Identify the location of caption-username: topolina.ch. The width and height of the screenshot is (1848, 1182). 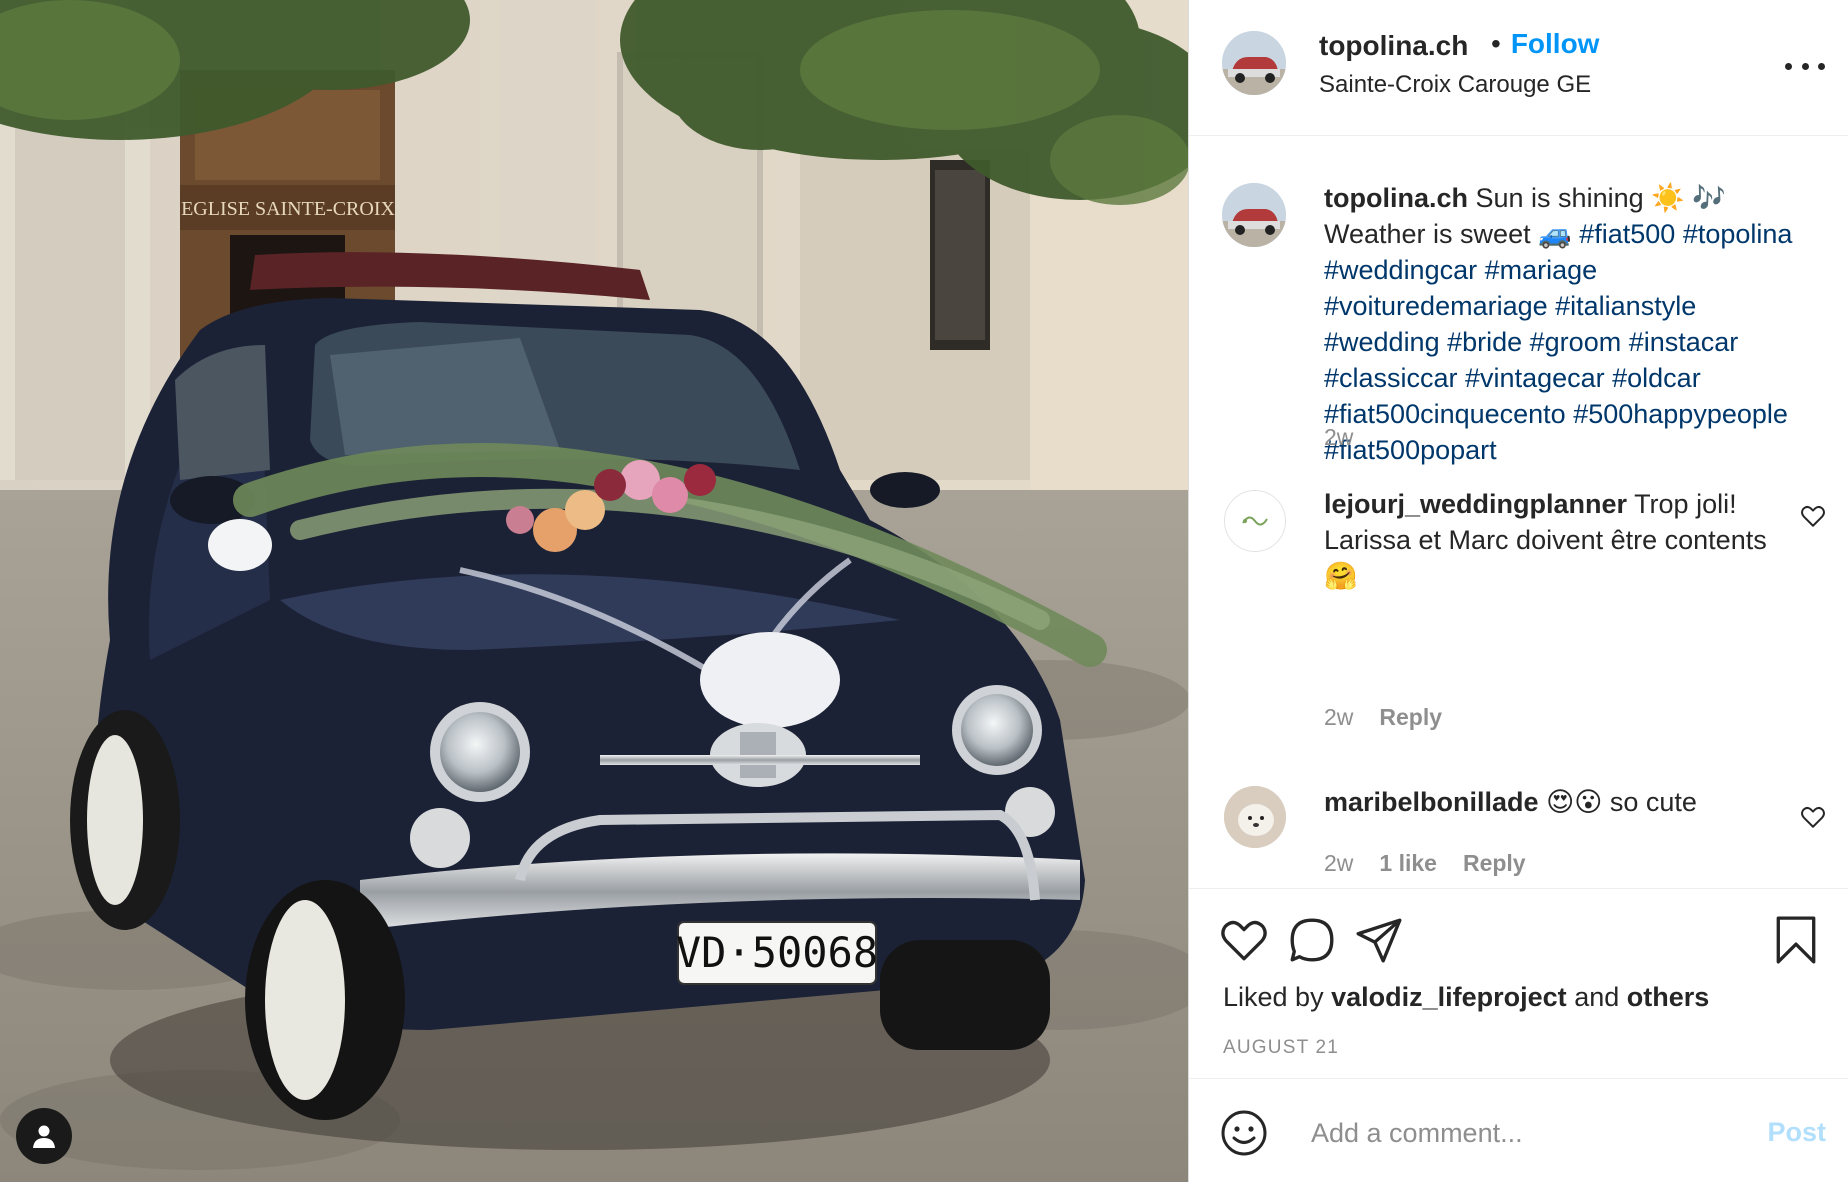
(1396, 198).